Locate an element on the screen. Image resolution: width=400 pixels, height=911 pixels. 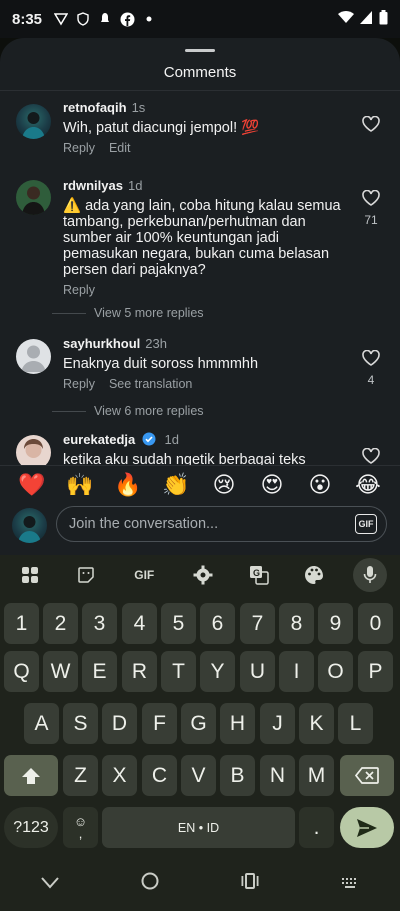
signal-icon is located at coordinates (366, 19).